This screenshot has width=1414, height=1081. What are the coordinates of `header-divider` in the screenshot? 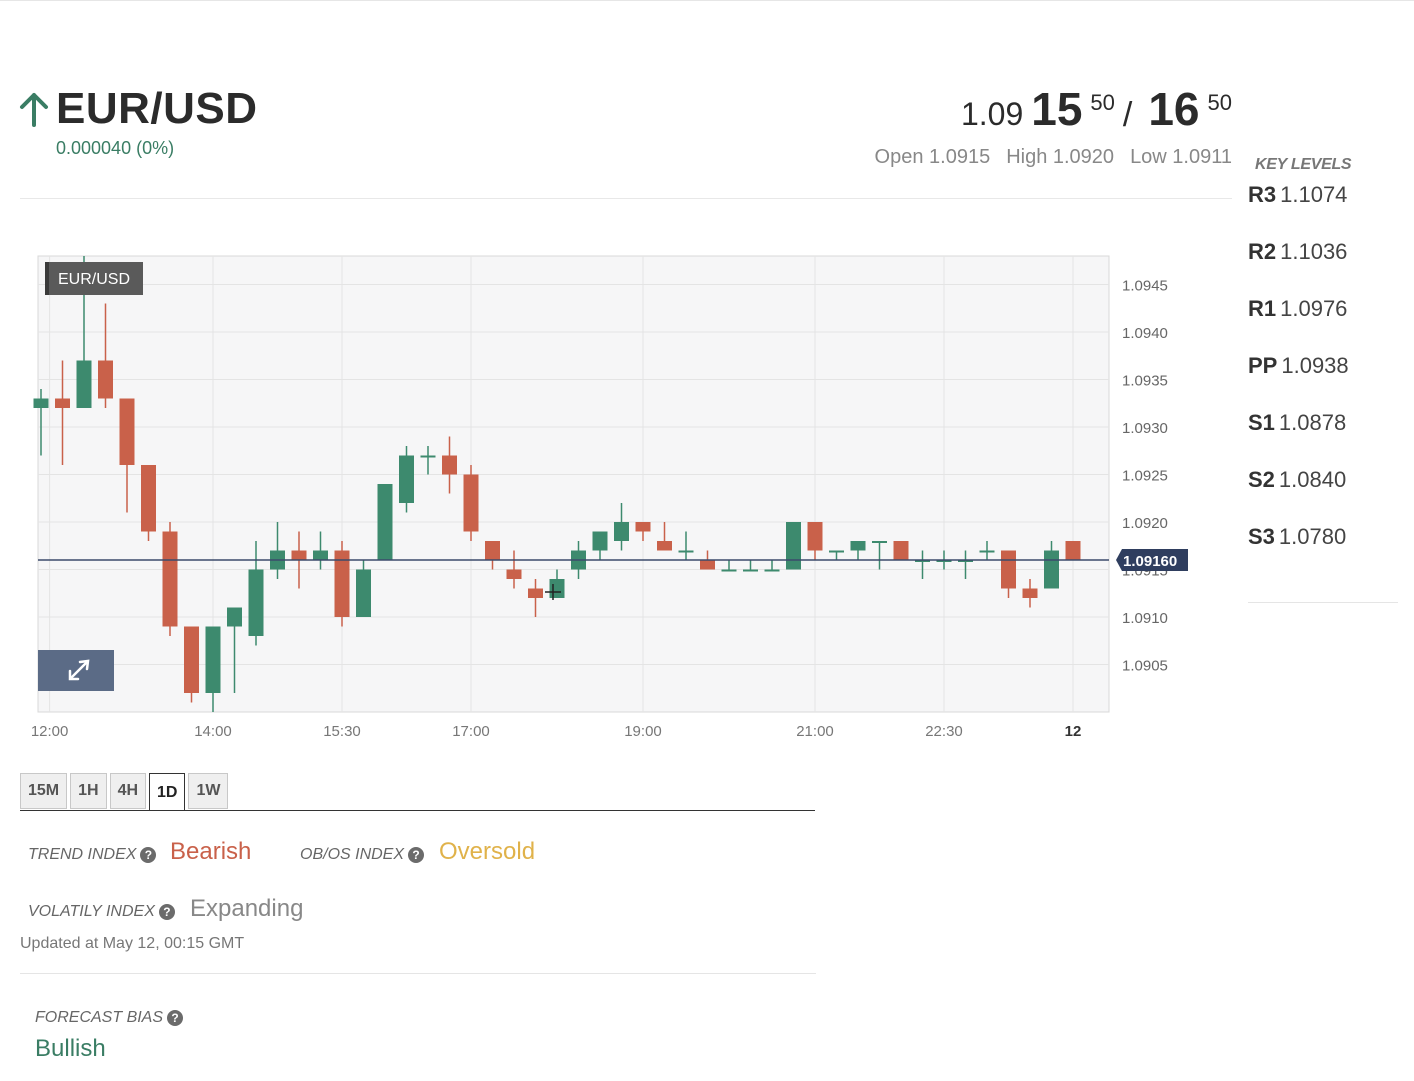 It's located at (626, 198).